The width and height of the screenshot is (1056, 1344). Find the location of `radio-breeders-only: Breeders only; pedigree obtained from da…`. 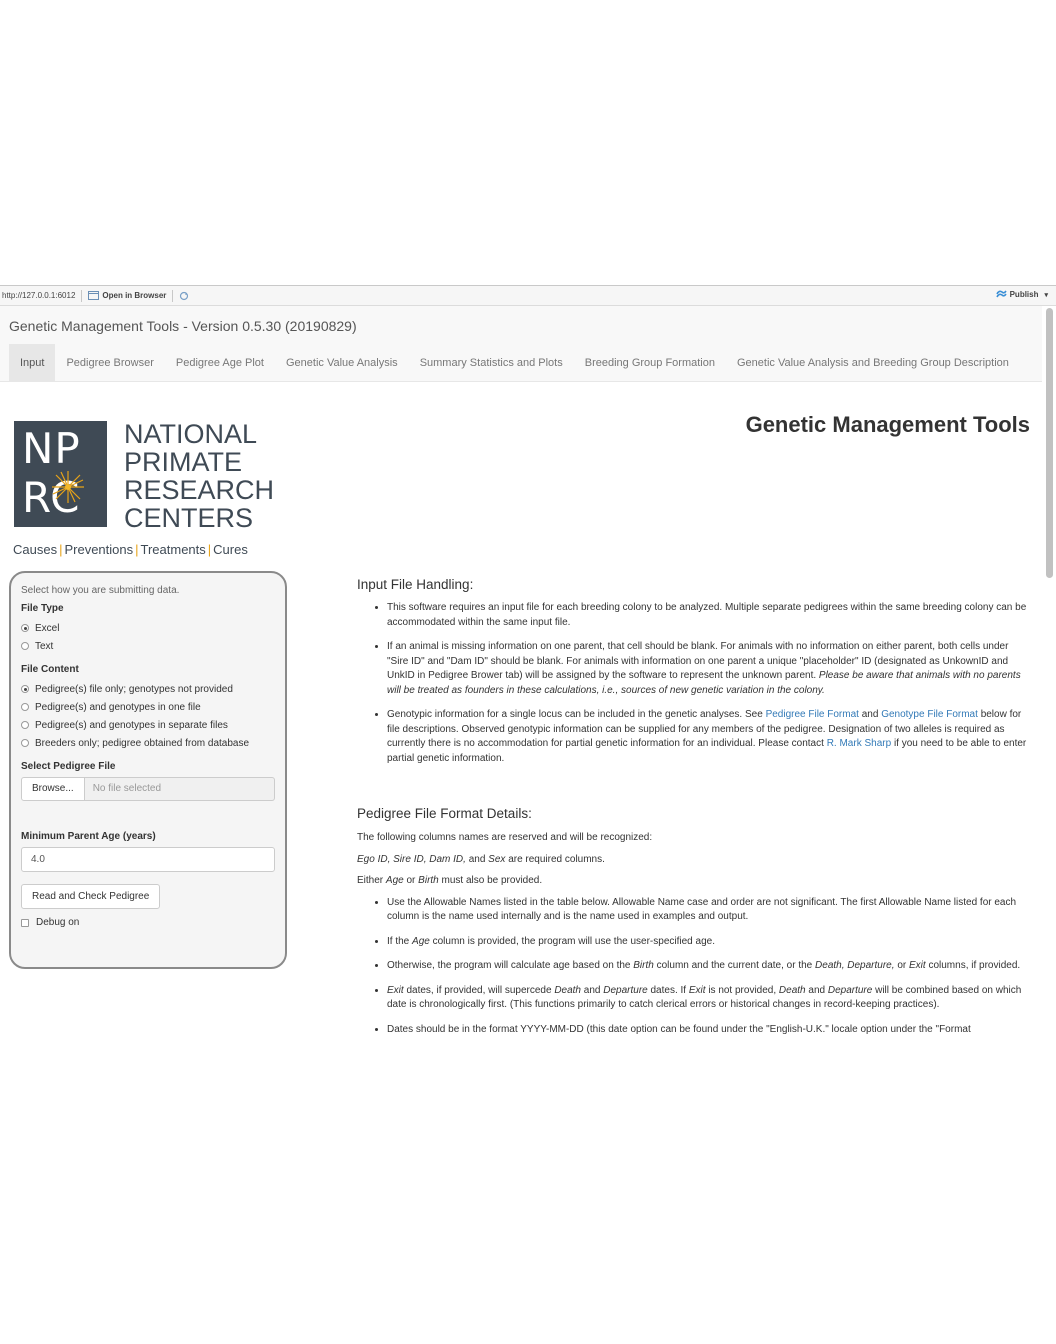

radio-breeders-only: Breeders only; pedigree obtained from da… is located at coordinates (148, 743).